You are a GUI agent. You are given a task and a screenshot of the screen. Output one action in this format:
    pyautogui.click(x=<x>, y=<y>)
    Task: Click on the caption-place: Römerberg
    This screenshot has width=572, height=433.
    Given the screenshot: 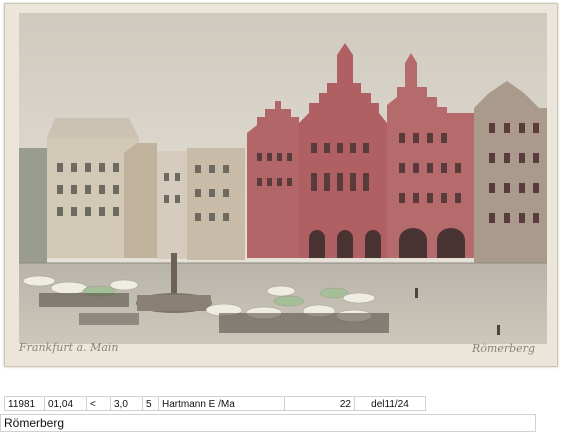 What is the action you would take?
    pyautogui.click(x=503, y=348)
    